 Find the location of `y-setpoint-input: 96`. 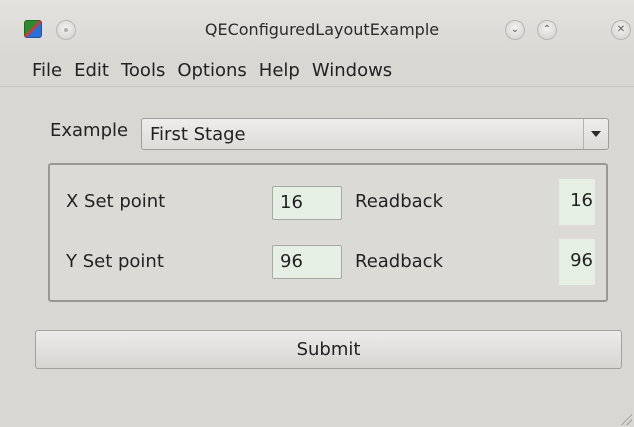

y-setpoint-input: 96 is located at coordinates (307, 262).